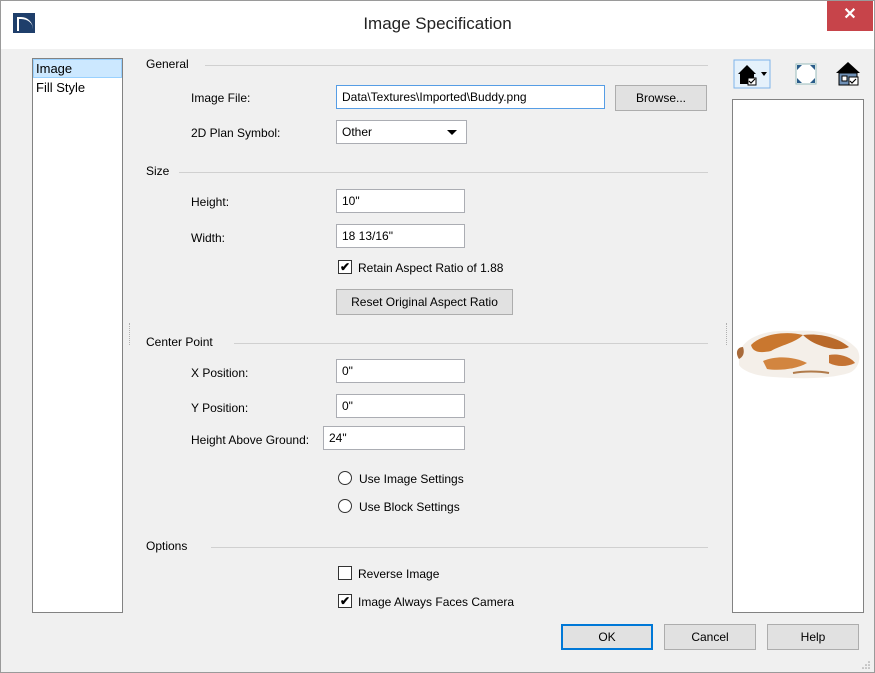  What do you see at coordinates (345, 267) in the screenshot?
I see `retain-aspect-checkbox: ✔` at bounding box center [345, 267].